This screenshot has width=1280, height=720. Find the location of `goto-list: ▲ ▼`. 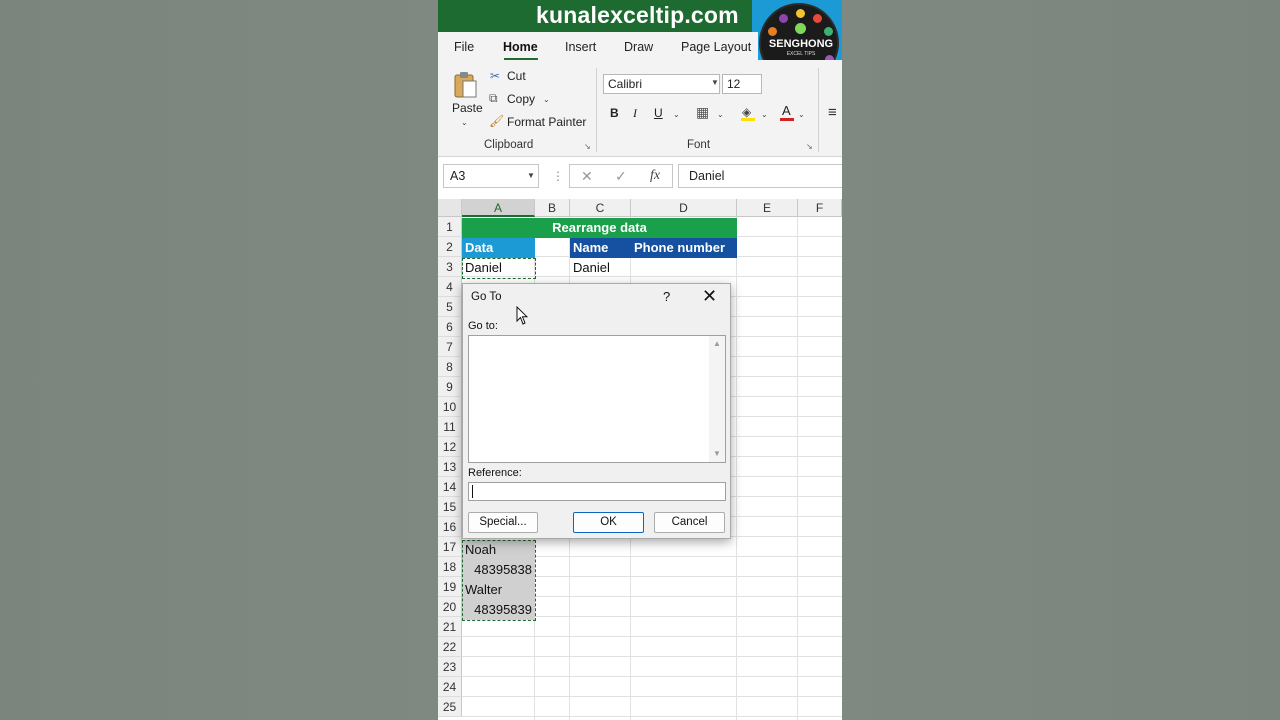

goto-list: ▲ ▼ is located at coordinates (597, 399).